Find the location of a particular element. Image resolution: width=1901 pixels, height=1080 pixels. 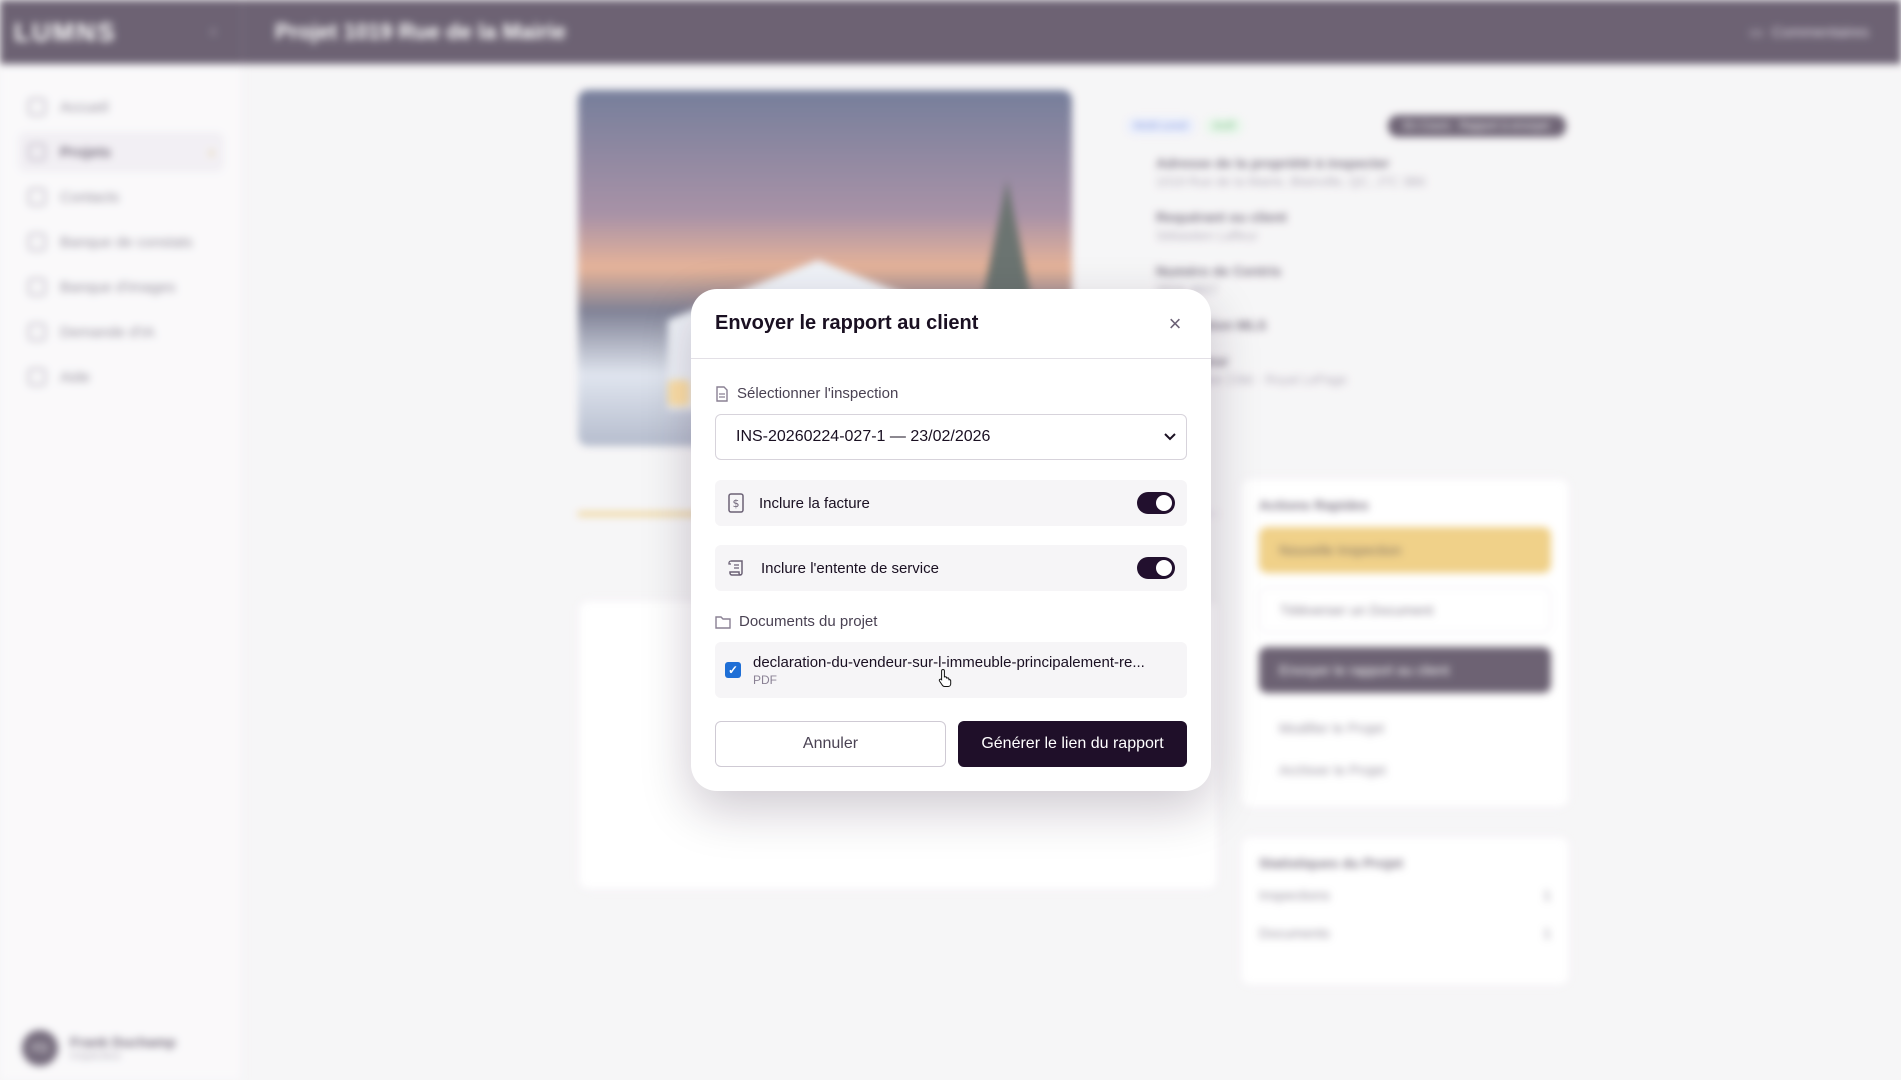

chevron-down-icon is located at coordinates (1170, 437).